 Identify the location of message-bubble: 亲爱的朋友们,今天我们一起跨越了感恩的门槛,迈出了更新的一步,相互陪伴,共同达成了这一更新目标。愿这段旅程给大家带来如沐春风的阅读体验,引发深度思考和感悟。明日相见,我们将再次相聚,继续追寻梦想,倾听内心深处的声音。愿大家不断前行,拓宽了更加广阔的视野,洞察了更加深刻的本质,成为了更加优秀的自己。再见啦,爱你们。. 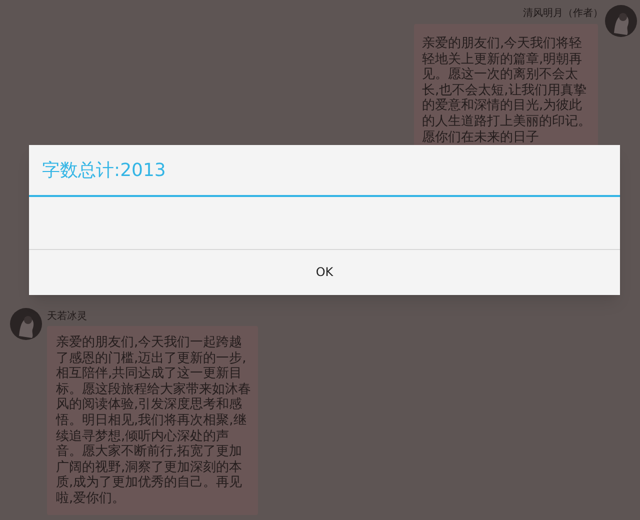
(152, 420).